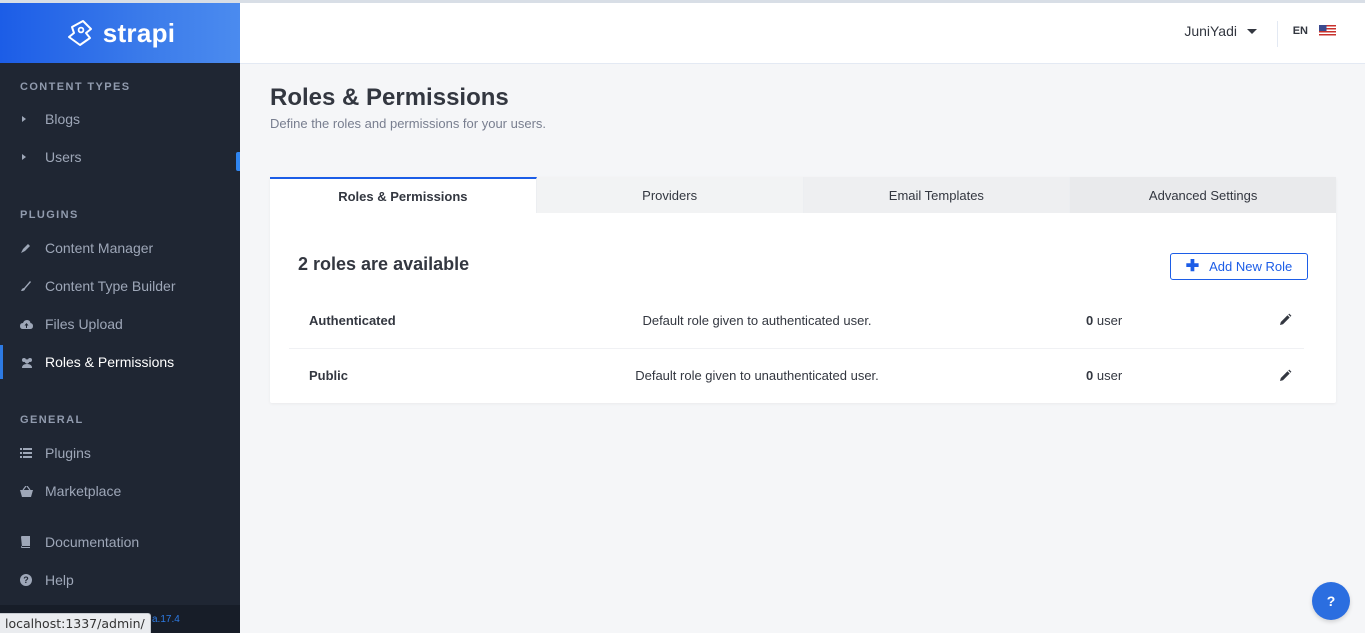  I want to click on sidebar-item-label: Plugins, so click(68, 453).